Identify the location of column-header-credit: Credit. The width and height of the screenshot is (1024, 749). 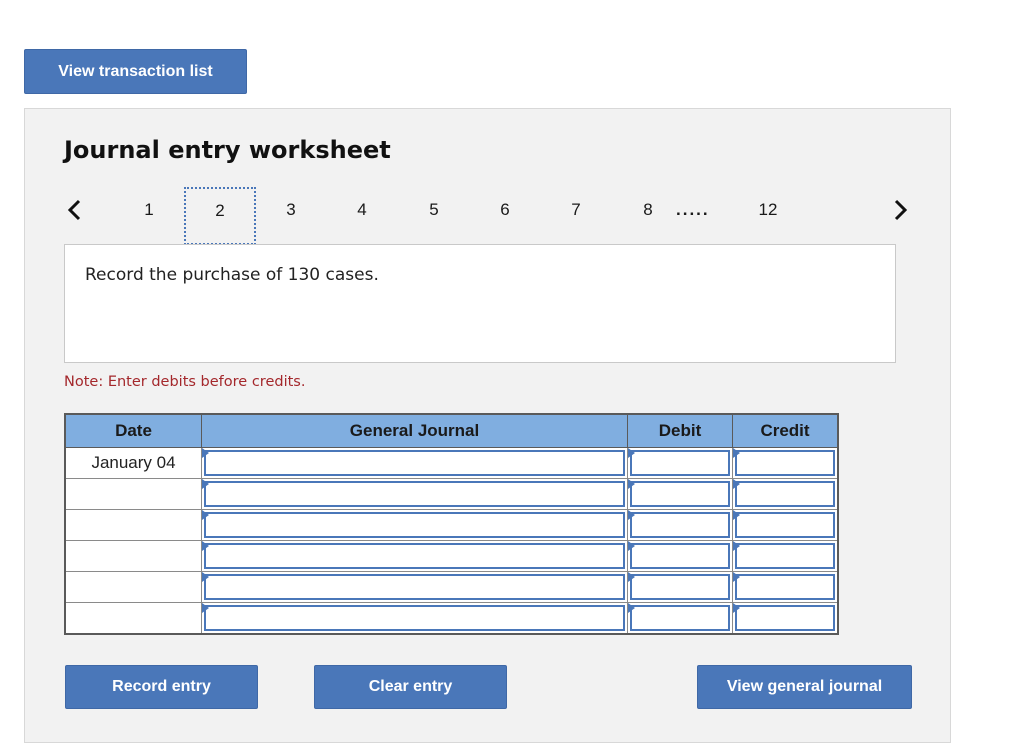
(785, 430).